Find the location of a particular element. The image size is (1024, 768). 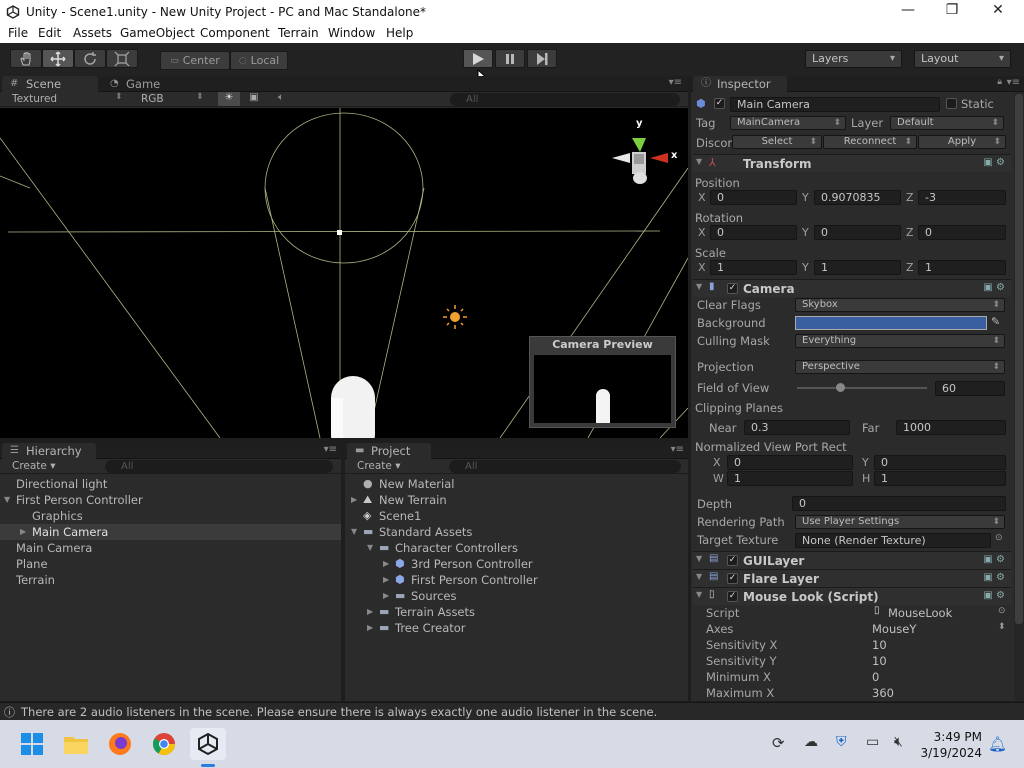

file-explorer-icon is located at coordinates (76, 744).